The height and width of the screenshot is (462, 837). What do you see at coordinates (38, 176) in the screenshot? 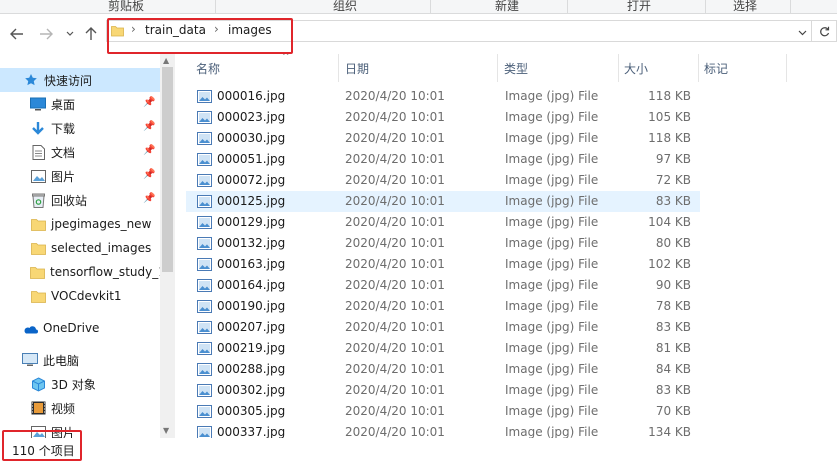
I see `picture-icon` at bounding box center [38, 176].